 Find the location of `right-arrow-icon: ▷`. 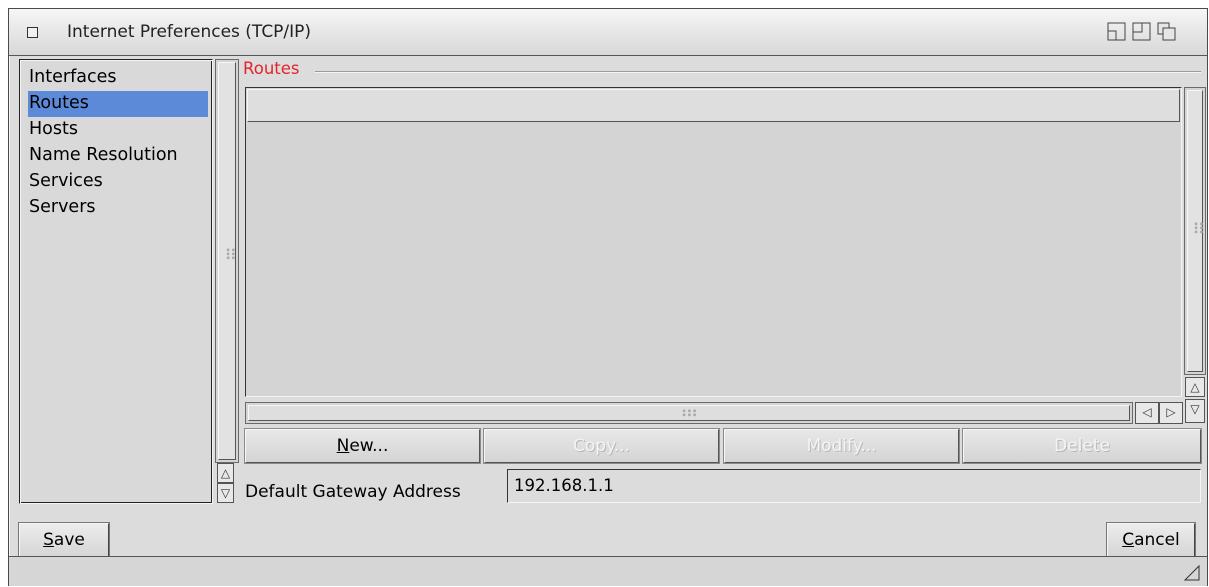

right-arrow-icon: ▷ is located at coordinates (1171, 413).